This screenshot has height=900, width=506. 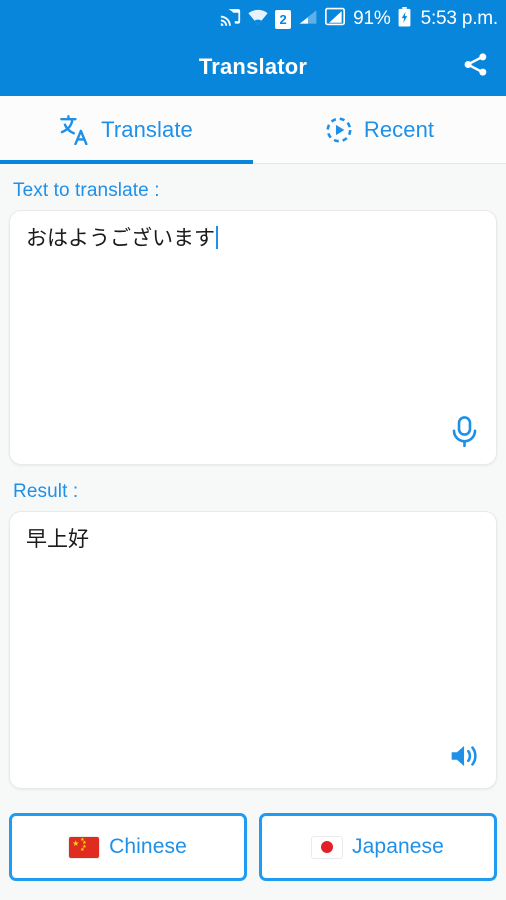 What do you see at coordinates (147, 129) in the screenshot?
I see `tab-translate-label: Translate` at bounding box center [147, 129].